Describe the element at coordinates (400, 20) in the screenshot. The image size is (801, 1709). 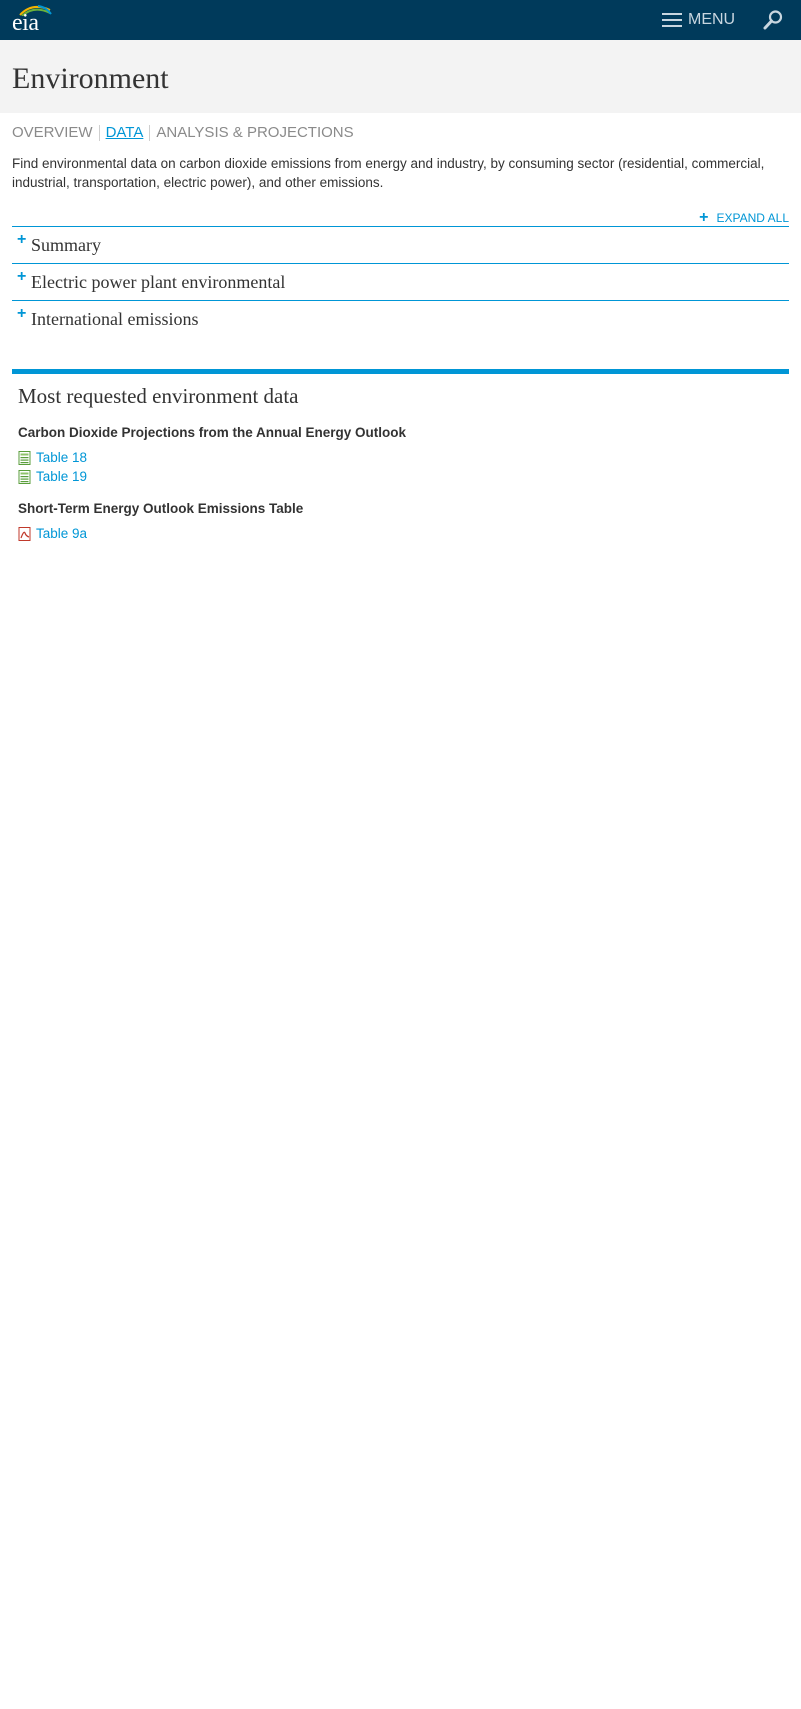
I see `top-navigation-bar: eia MENU` at that location.